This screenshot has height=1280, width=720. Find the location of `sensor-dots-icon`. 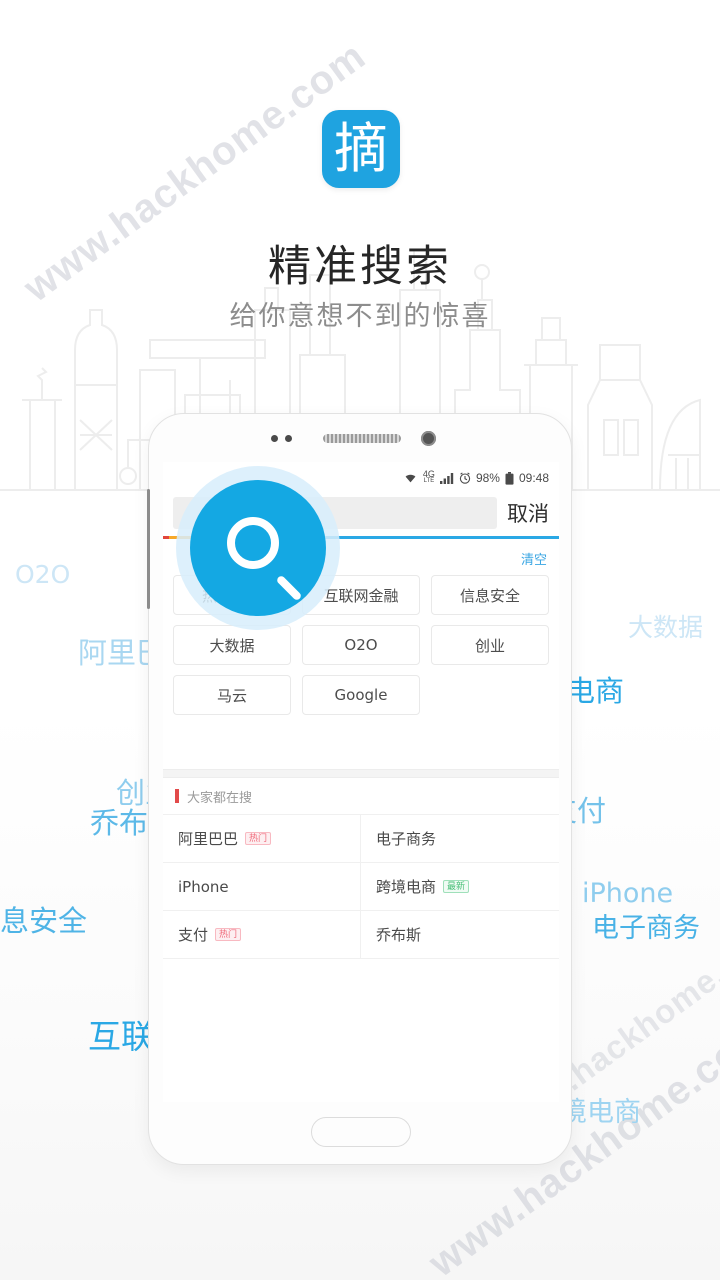

sensor-dots-icon is located at coordinates (285, 438).